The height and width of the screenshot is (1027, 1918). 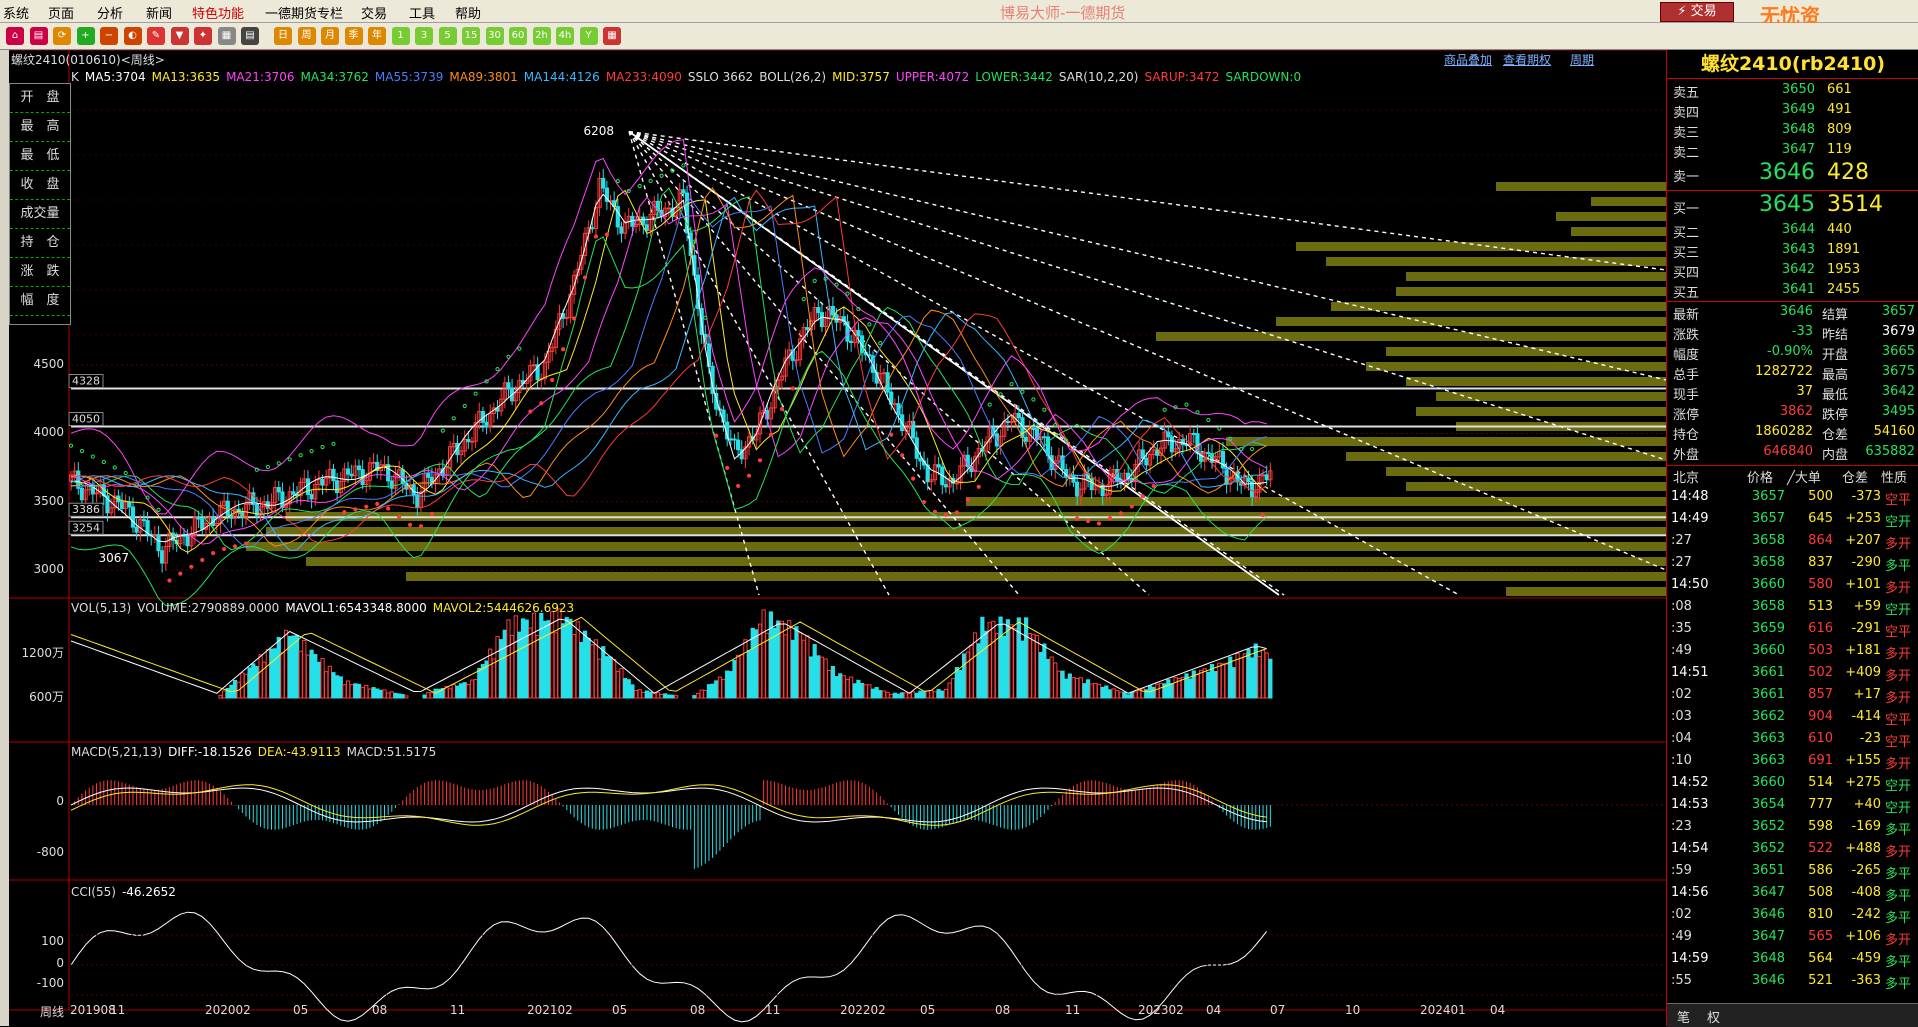 What do you see at coordinates (1527, 59) in the screenshot?
I see `link-view-options: 查看期权` at bounding box center [1527, 59].